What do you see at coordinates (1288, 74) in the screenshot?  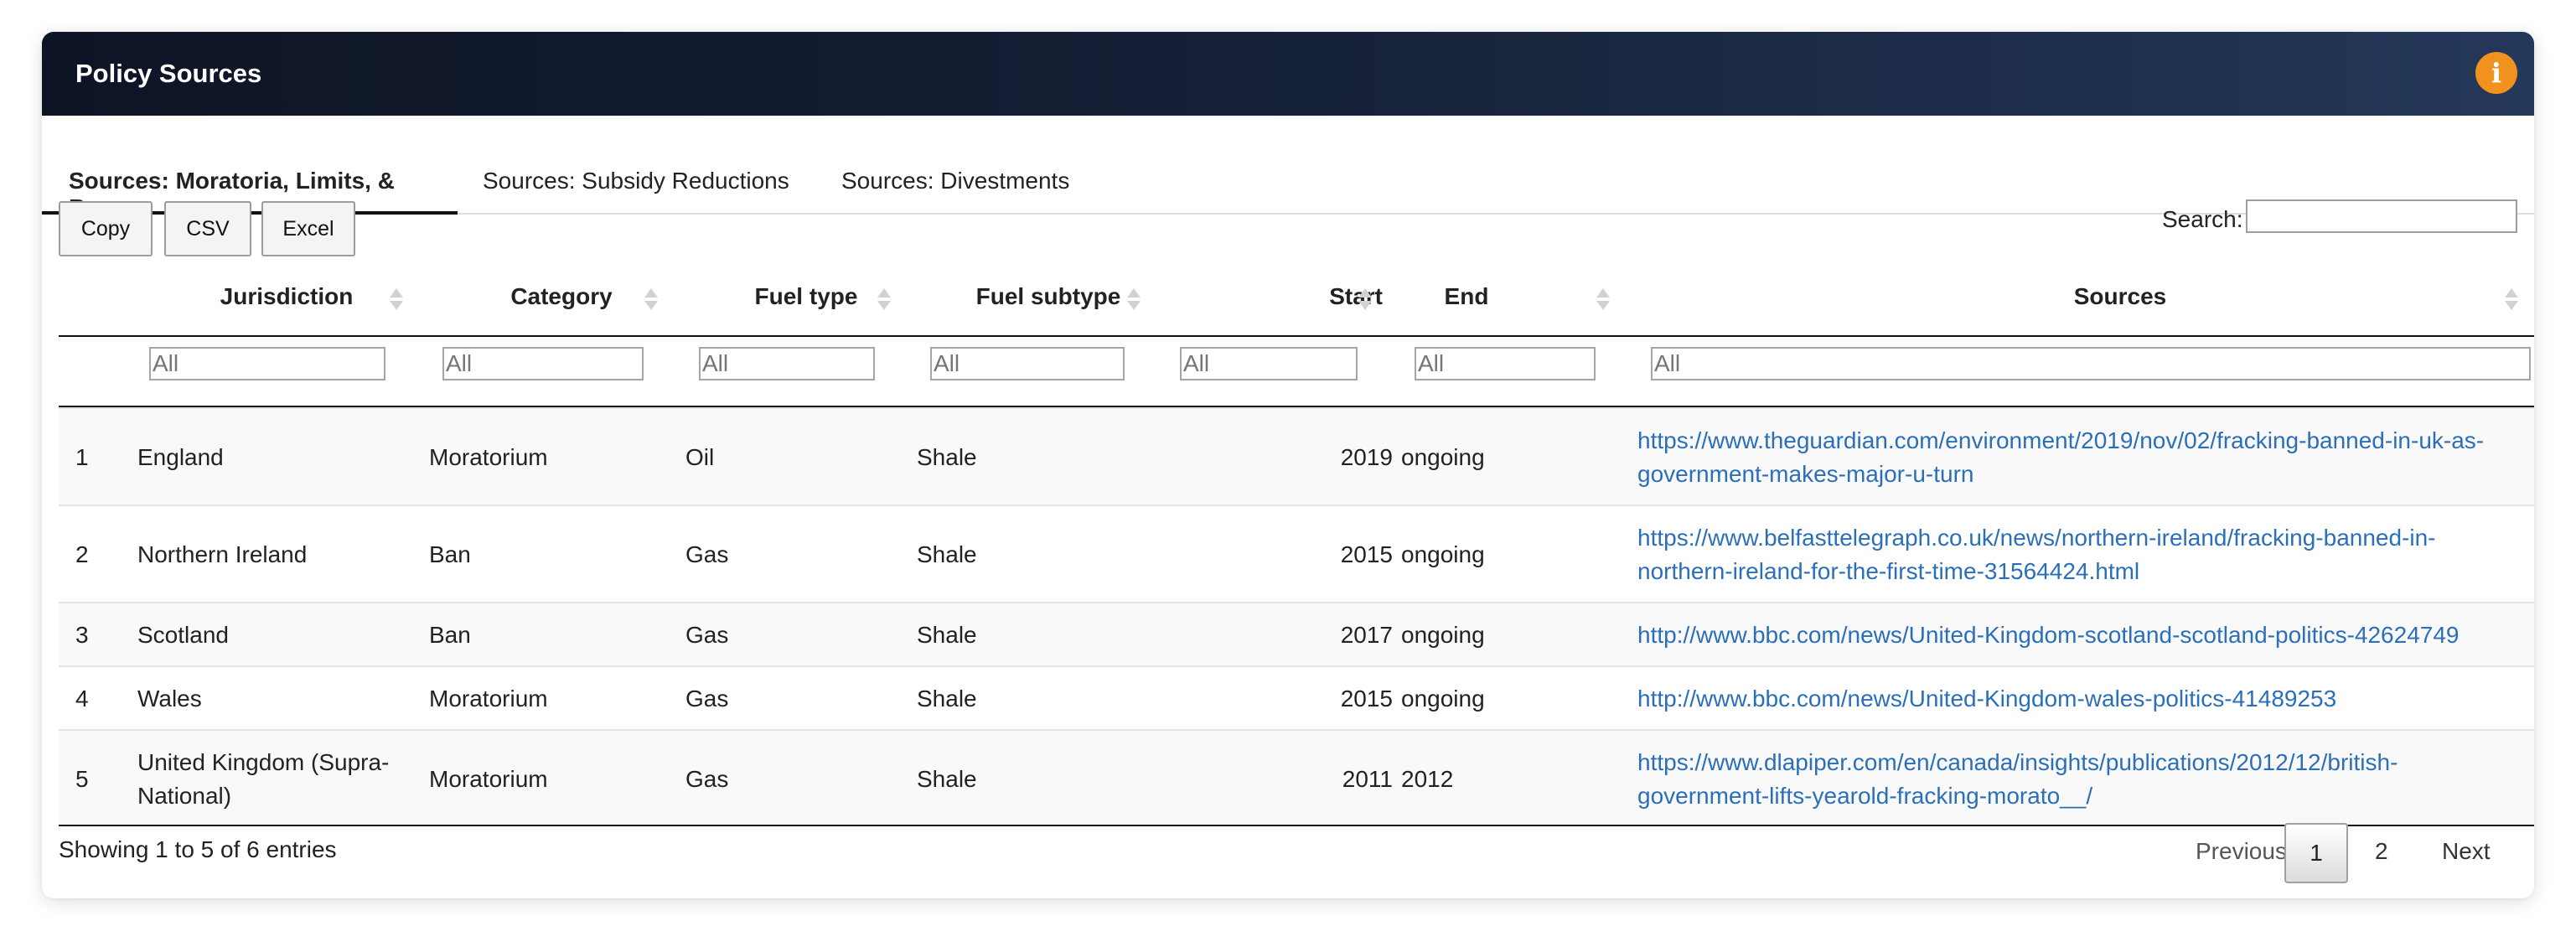 I see `panel-header: Policy Sources i` at bounding box center [1288, 74].